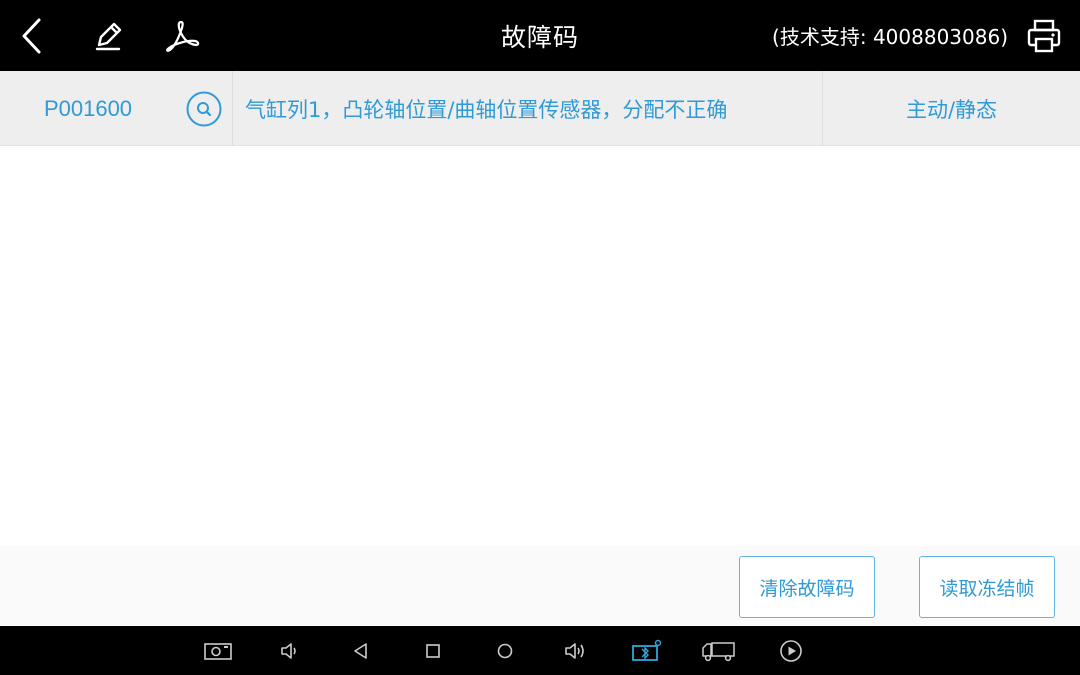 The image size is (1080, 675). What do you see at coordinates (88, 108) in the screenshot?
I see `dtc-code: P001600` at bounding box center [88, 108].